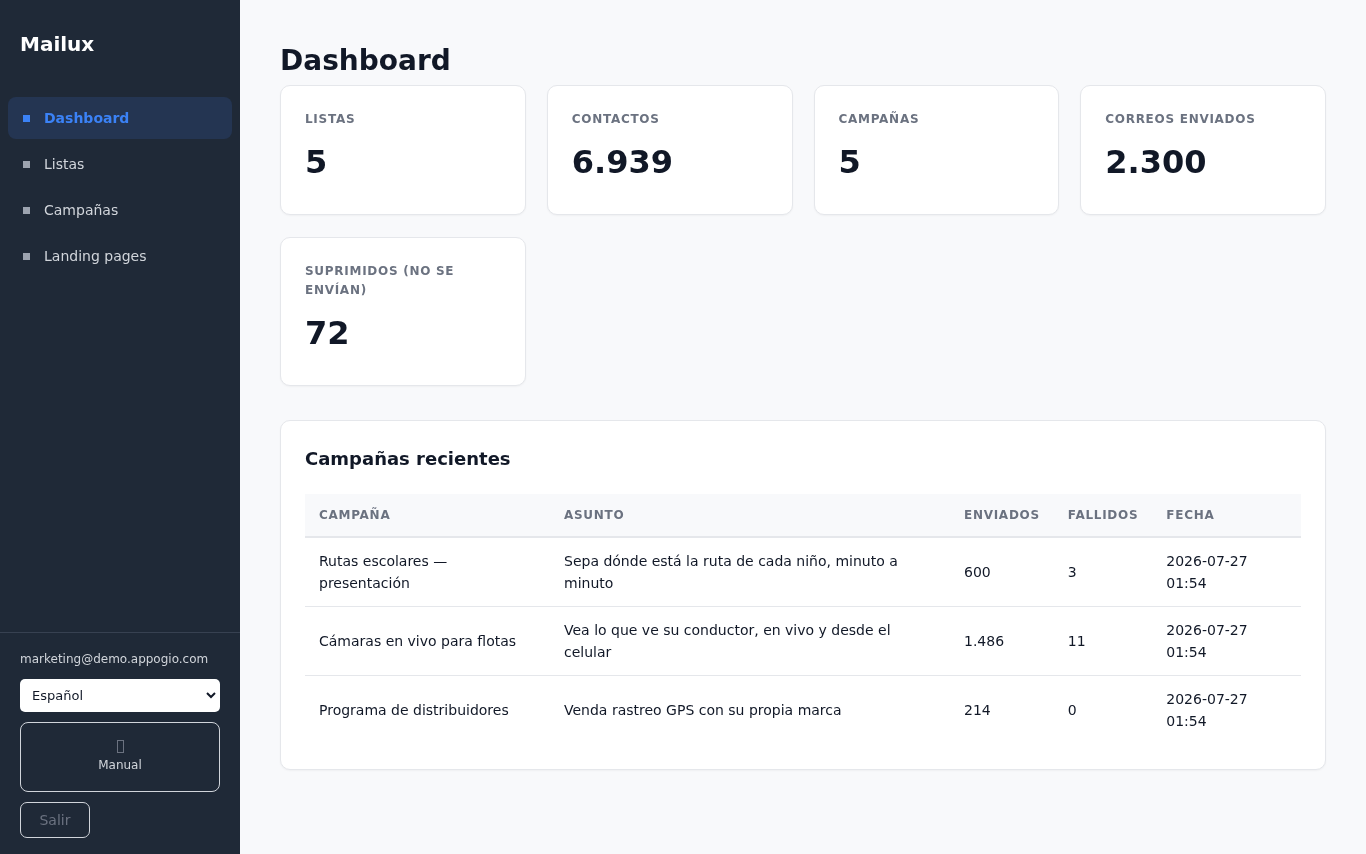  What do you see at coordinates (1103, 572) in the screenshot?
I see `table-cell: 3` at bounding box center [1103, 572].